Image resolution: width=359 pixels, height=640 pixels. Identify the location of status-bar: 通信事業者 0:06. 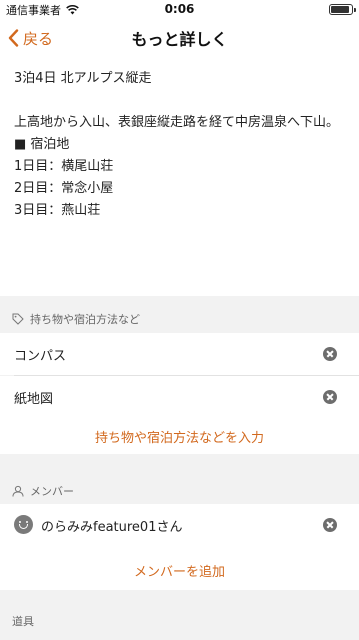
(179, 10).